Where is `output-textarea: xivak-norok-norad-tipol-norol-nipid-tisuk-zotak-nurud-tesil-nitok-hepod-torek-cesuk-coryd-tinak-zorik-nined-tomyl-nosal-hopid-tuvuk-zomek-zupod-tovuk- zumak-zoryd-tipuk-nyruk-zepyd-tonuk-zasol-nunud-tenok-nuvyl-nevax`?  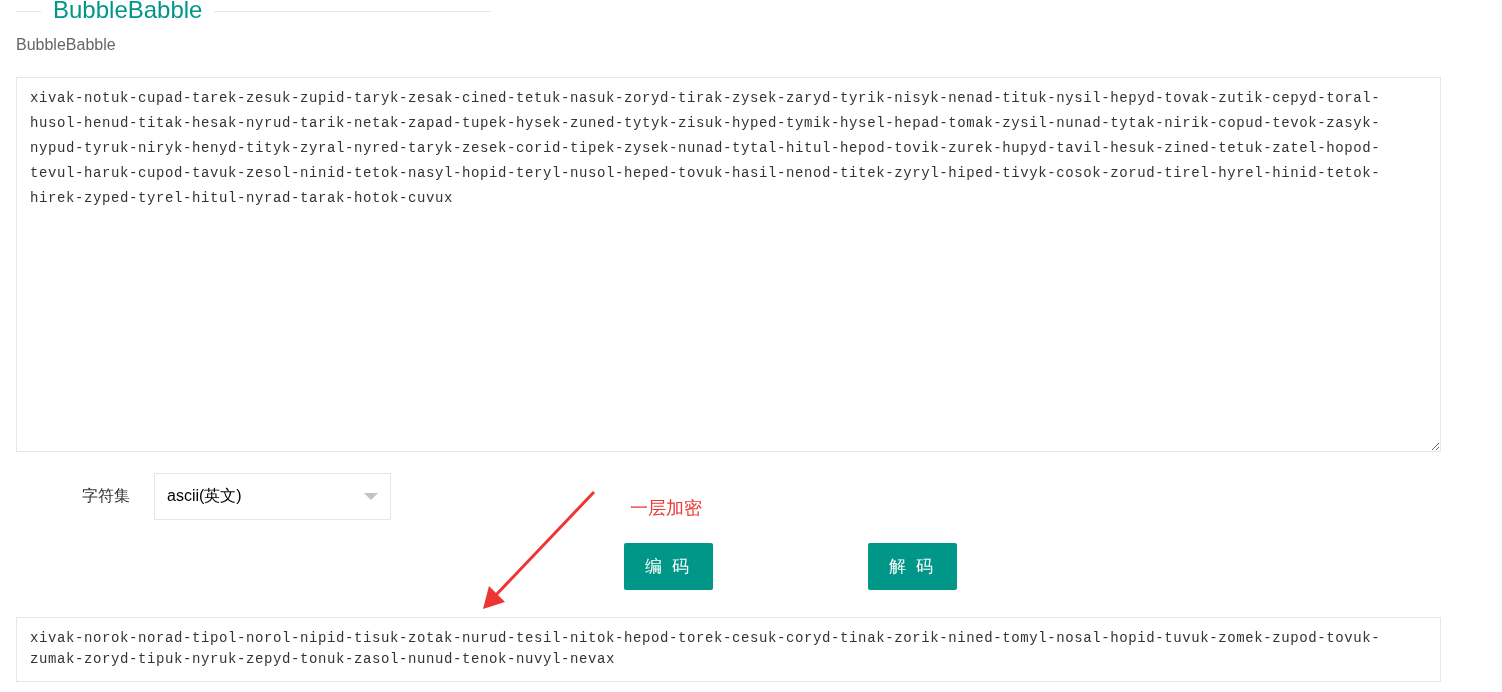
output-textarea: xivak-norok-norad-tipol-norol-nipid-tisuk-zotak-nurud-tesil-nitok-hepod-torek-cesuk-coryd-tinak-zorik-nined-tomyl-nosal-hopid-tuvuk-zomek-zupod-tovuk- zumak-zoryd-tipuk-nyruk-zepyd-tonuk-zasol-nunud-tenok-nuvyl-nevax is located at coordinates (728, 649).